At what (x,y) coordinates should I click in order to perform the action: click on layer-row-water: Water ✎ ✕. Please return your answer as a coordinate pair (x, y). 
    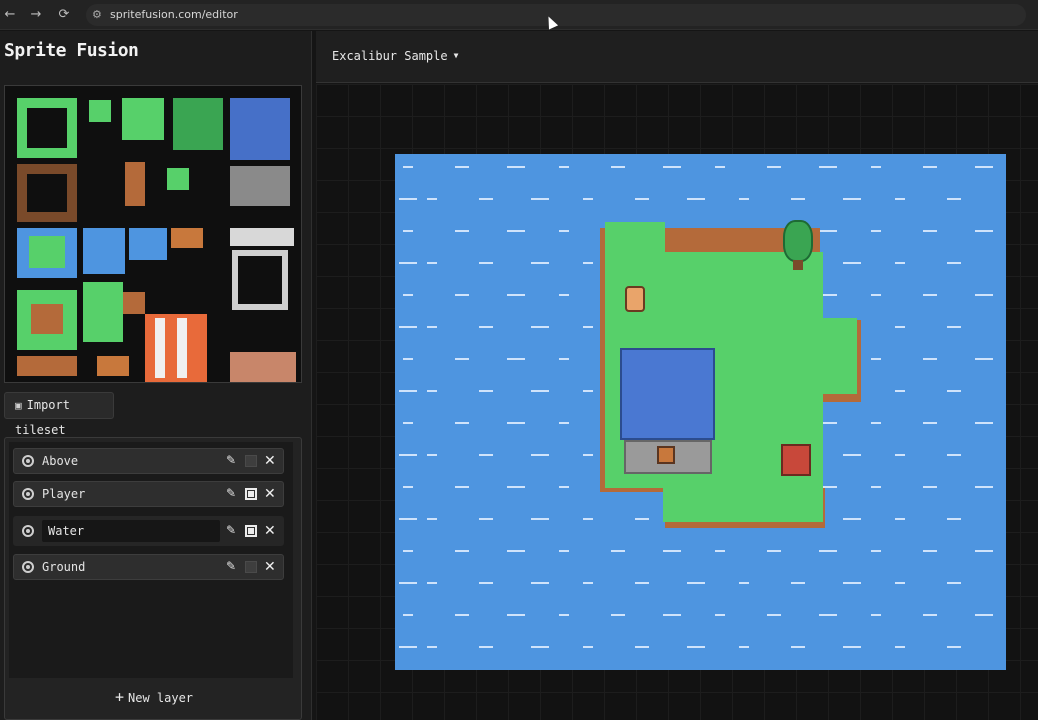
    Looking at the image, I should click on (148, 531).